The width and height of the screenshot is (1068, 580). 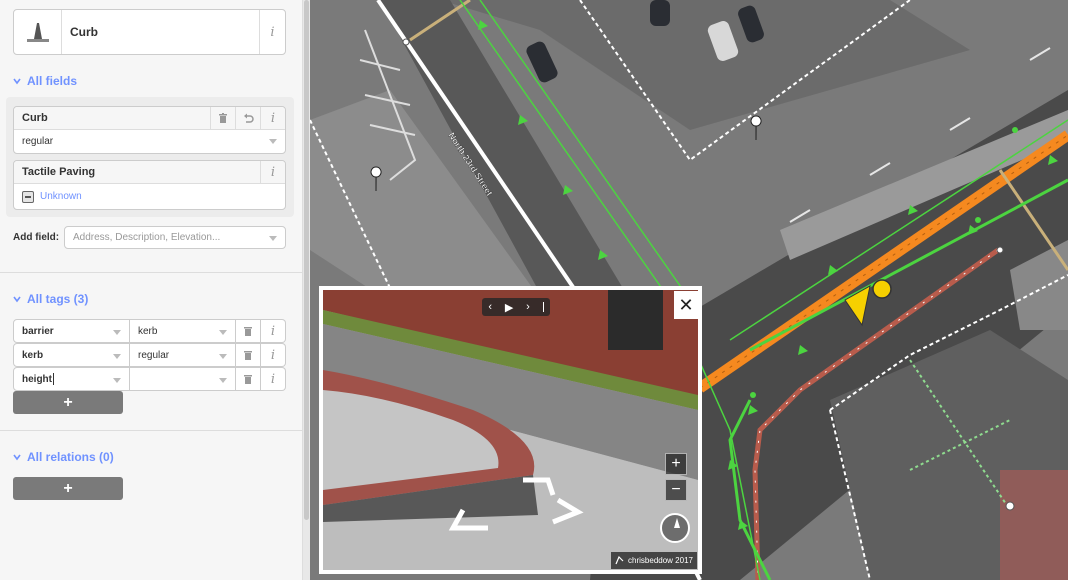 I want to click on tag-row: barrier kerb i, so click(x=149, y=331).